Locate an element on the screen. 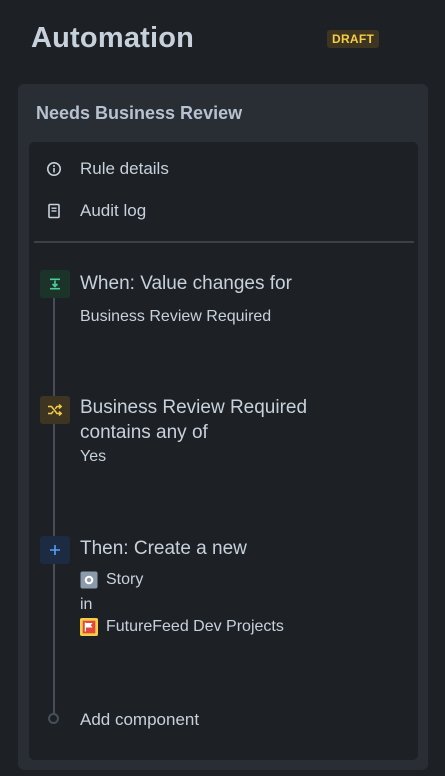 This screenshot has height=776, width=445. condition-title-line2: contains any of is located at coordinates (144, 433).